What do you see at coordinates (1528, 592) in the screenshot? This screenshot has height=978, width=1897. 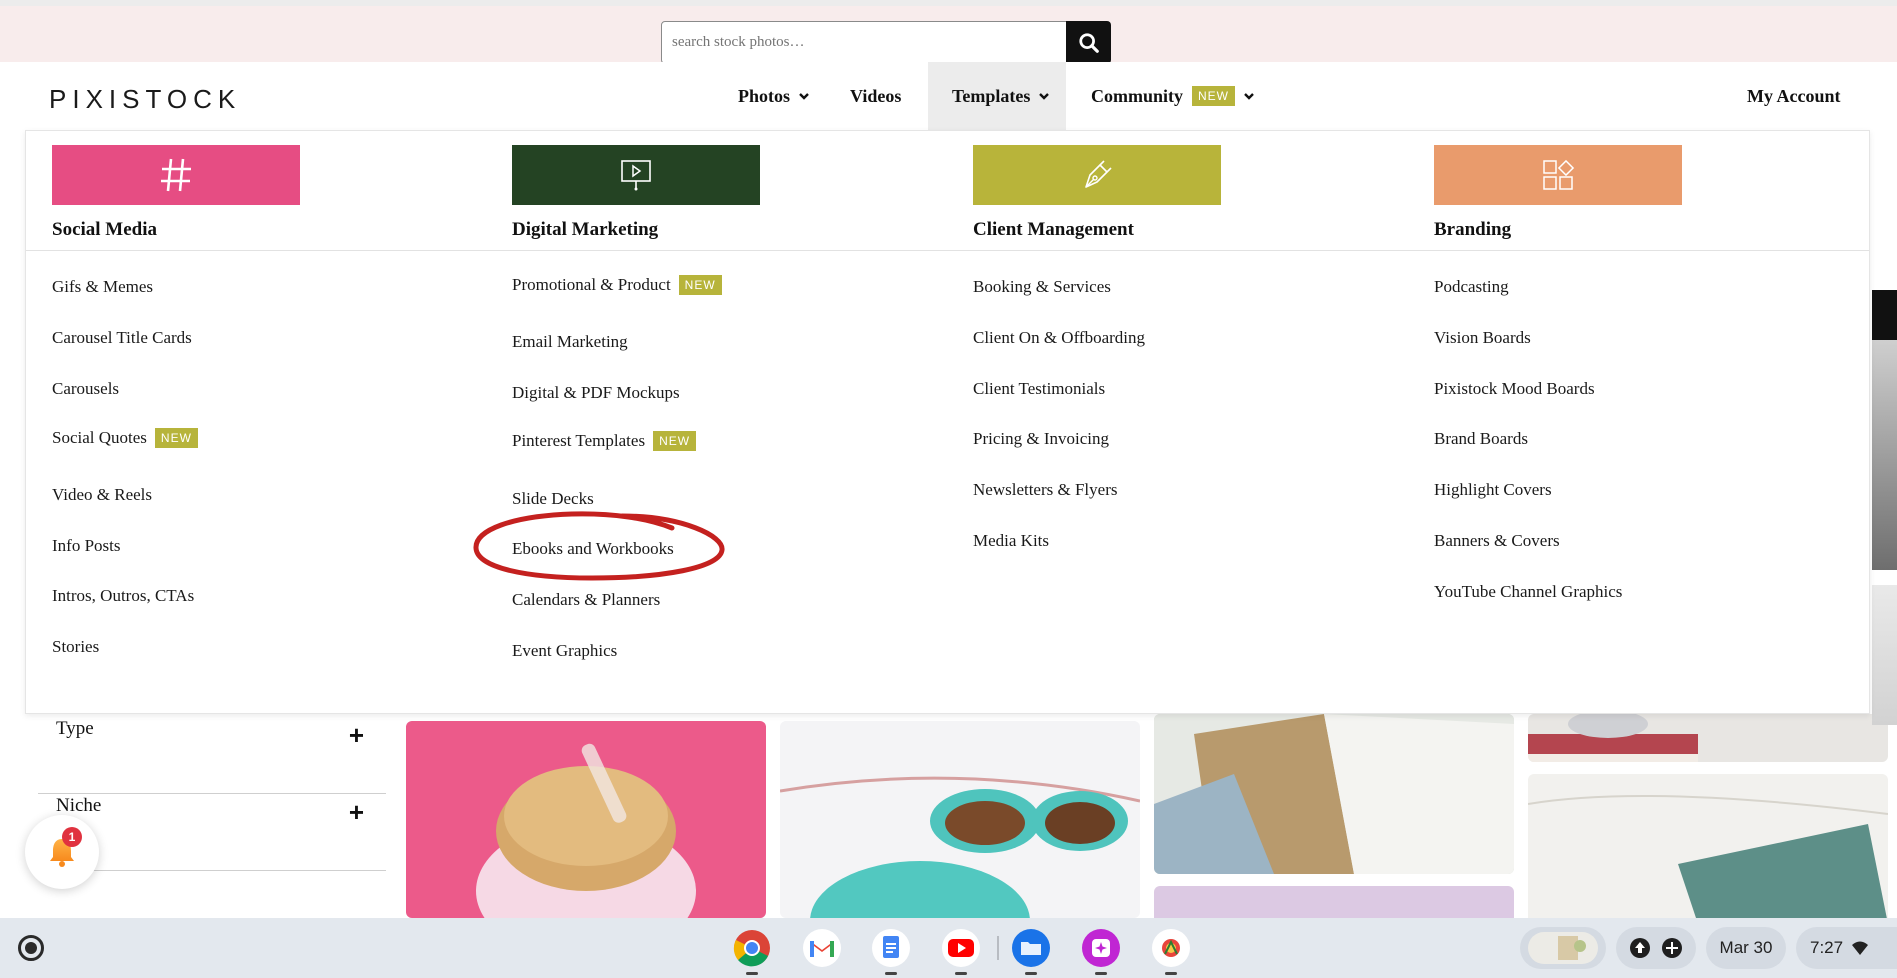 I see `menu-item-youtube-graphics: YouTube Channel Graphics` at bounding box center [1528, 592].